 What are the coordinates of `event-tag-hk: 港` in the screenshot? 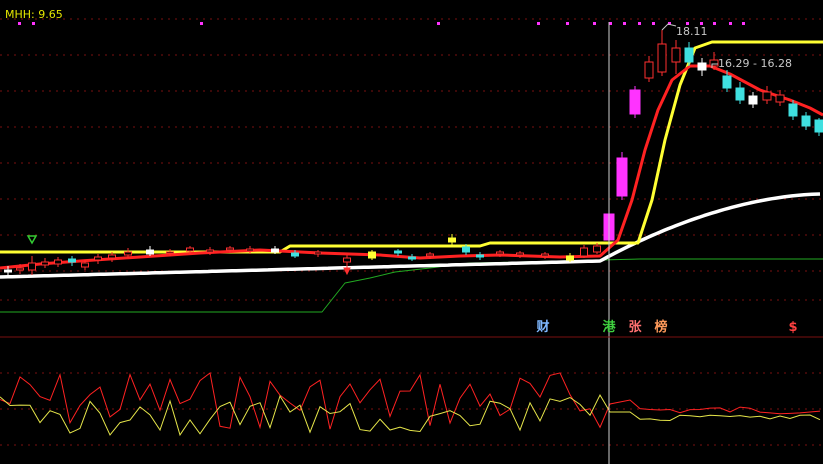 It's located at (609, 328).